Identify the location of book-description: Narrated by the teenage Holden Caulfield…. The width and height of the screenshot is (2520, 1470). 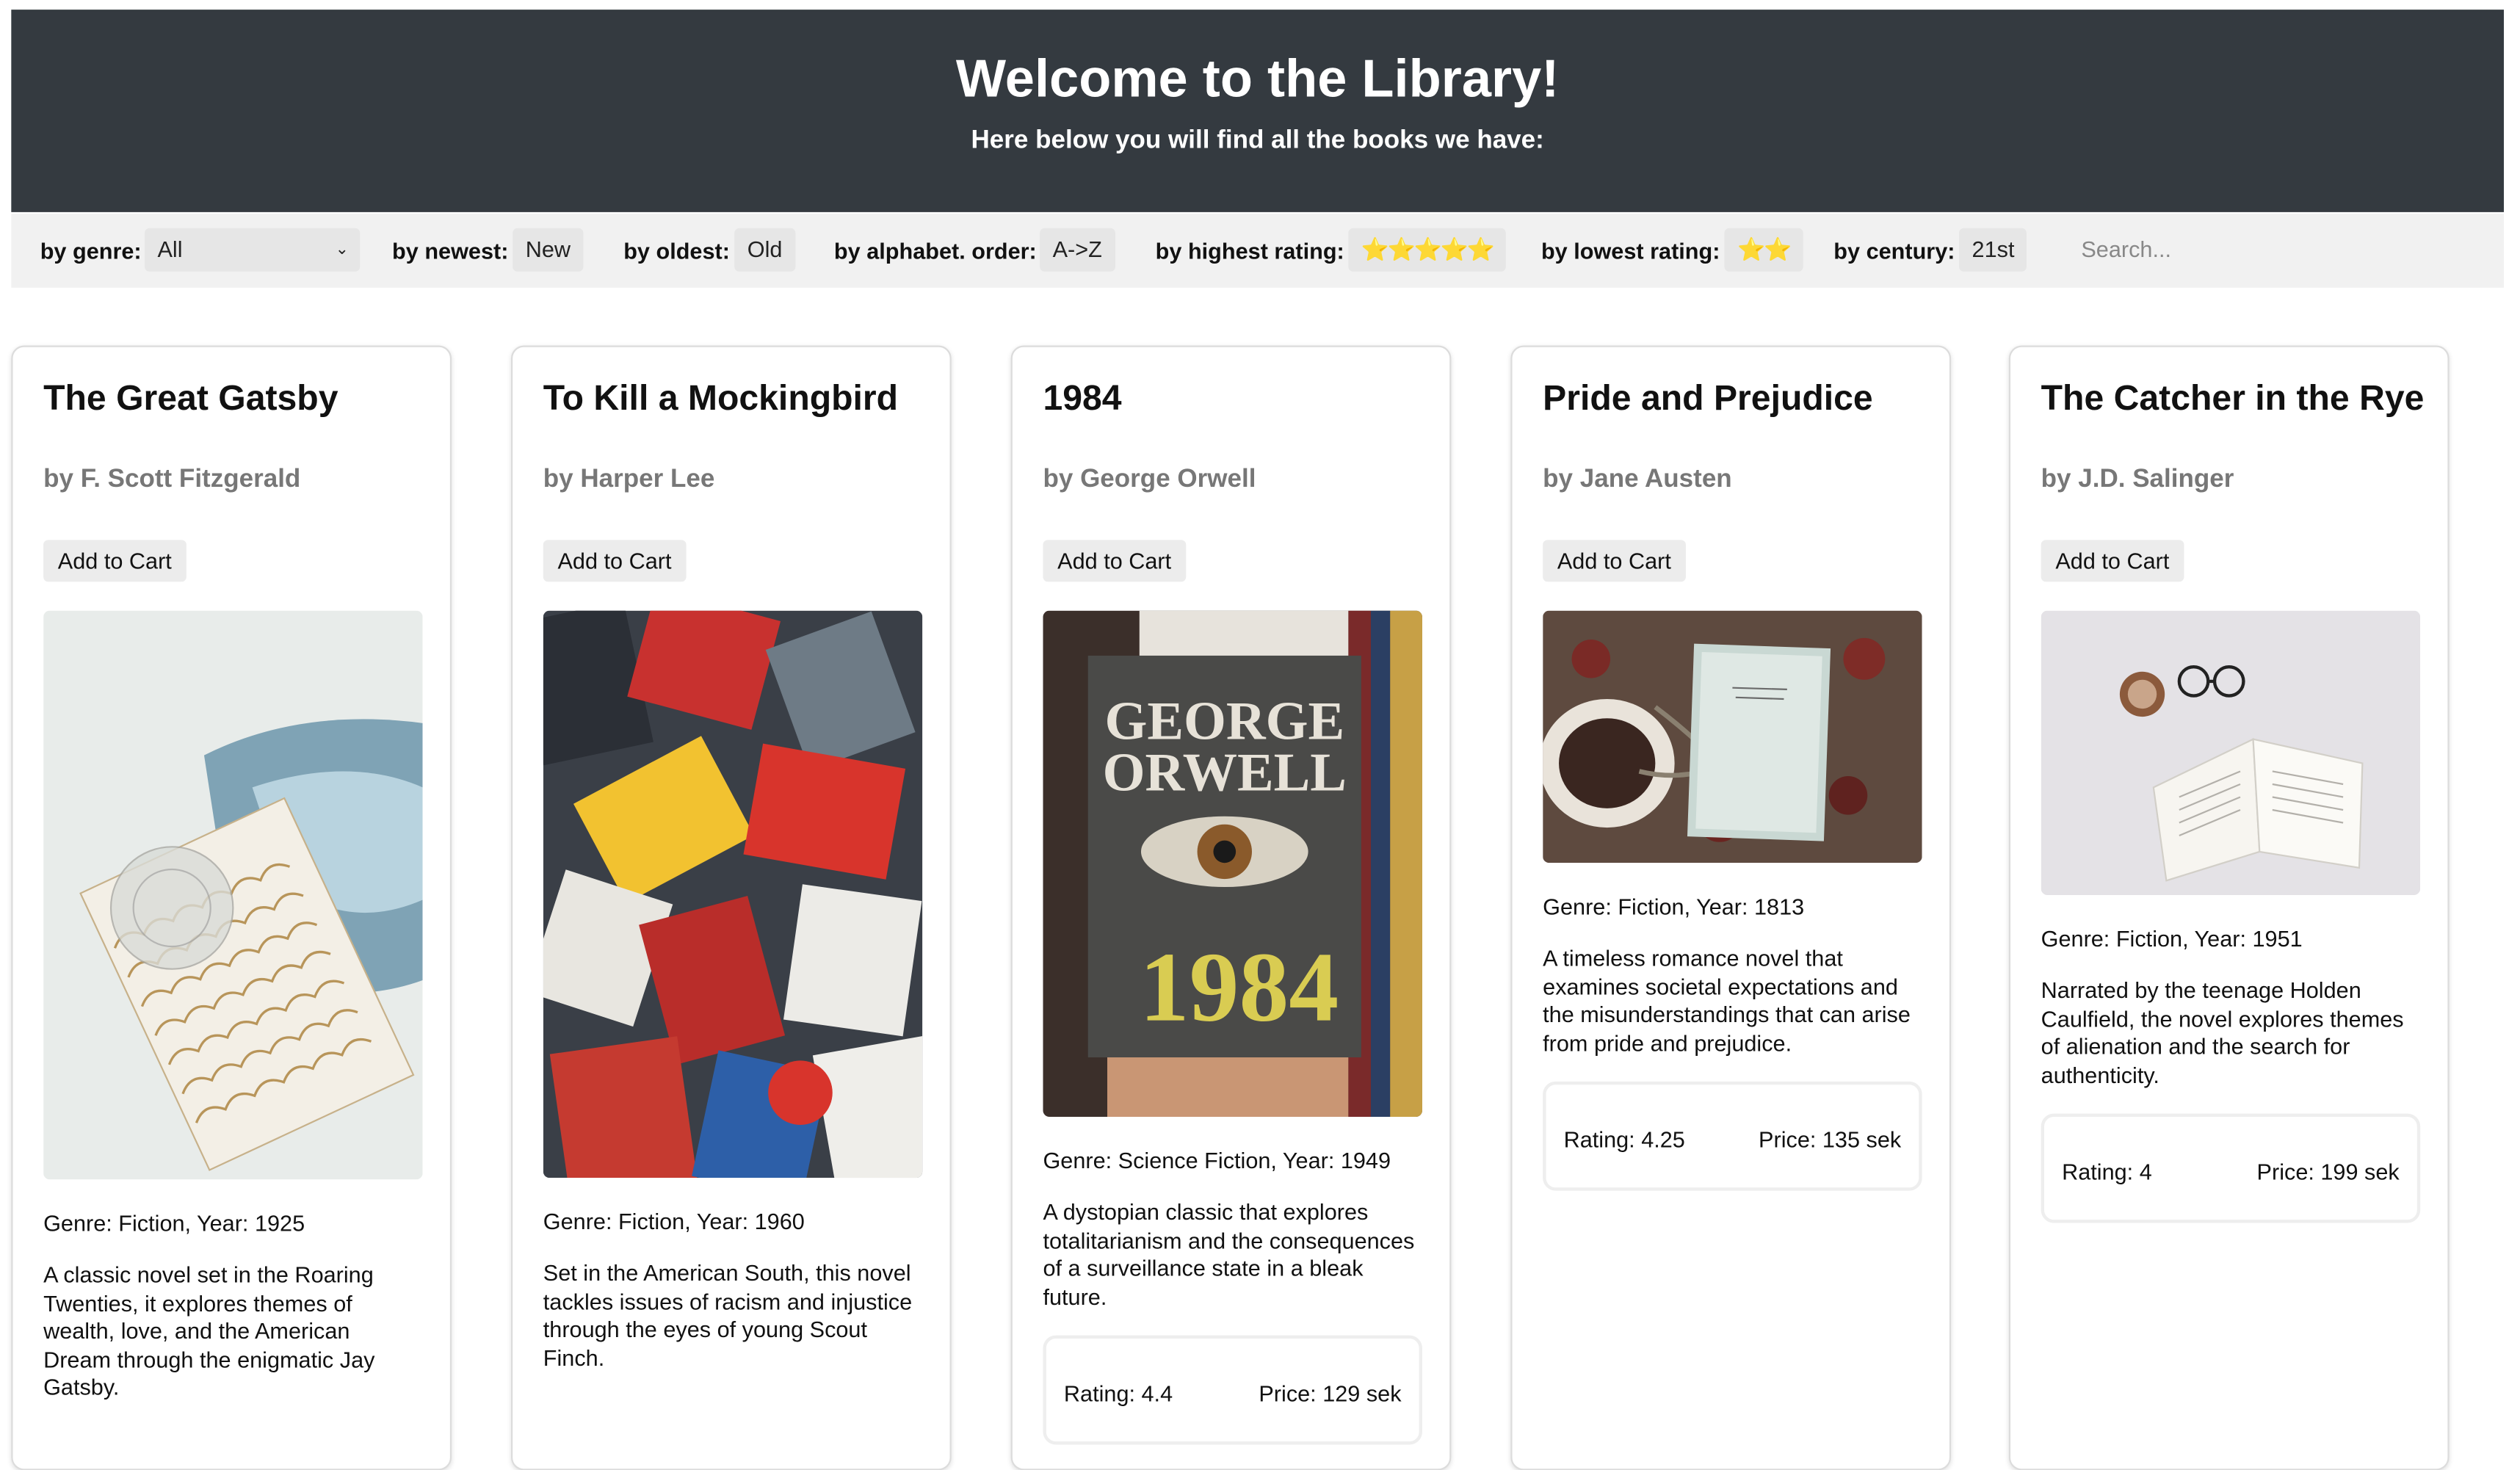
(2222, 1032).